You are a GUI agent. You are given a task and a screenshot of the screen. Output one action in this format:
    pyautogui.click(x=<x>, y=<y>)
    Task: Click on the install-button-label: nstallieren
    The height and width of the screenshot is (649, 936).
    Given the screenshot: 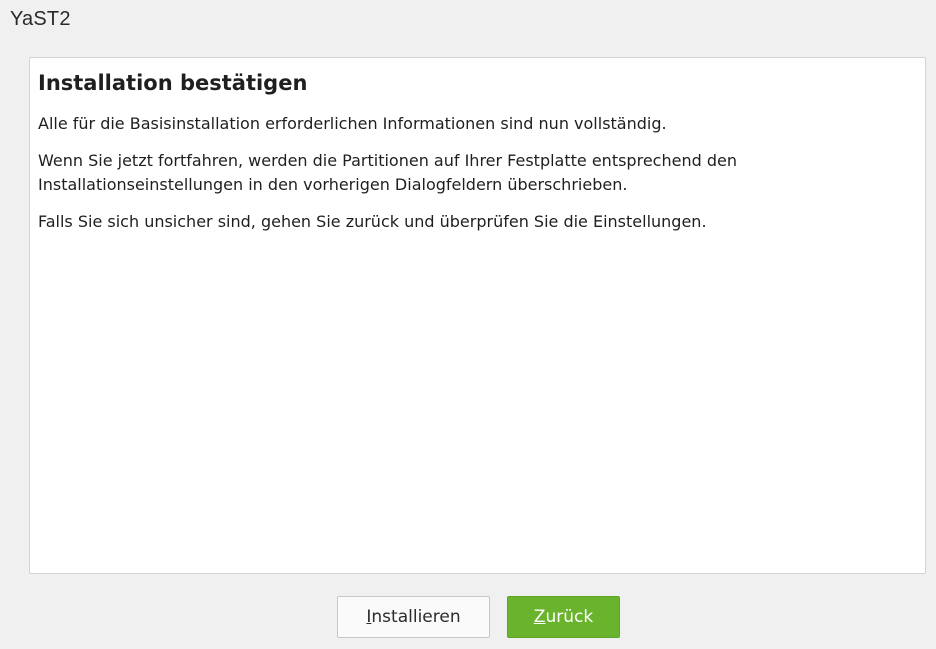 What is the action you would take?
    pyautogui.click(x=416, y=617)
    